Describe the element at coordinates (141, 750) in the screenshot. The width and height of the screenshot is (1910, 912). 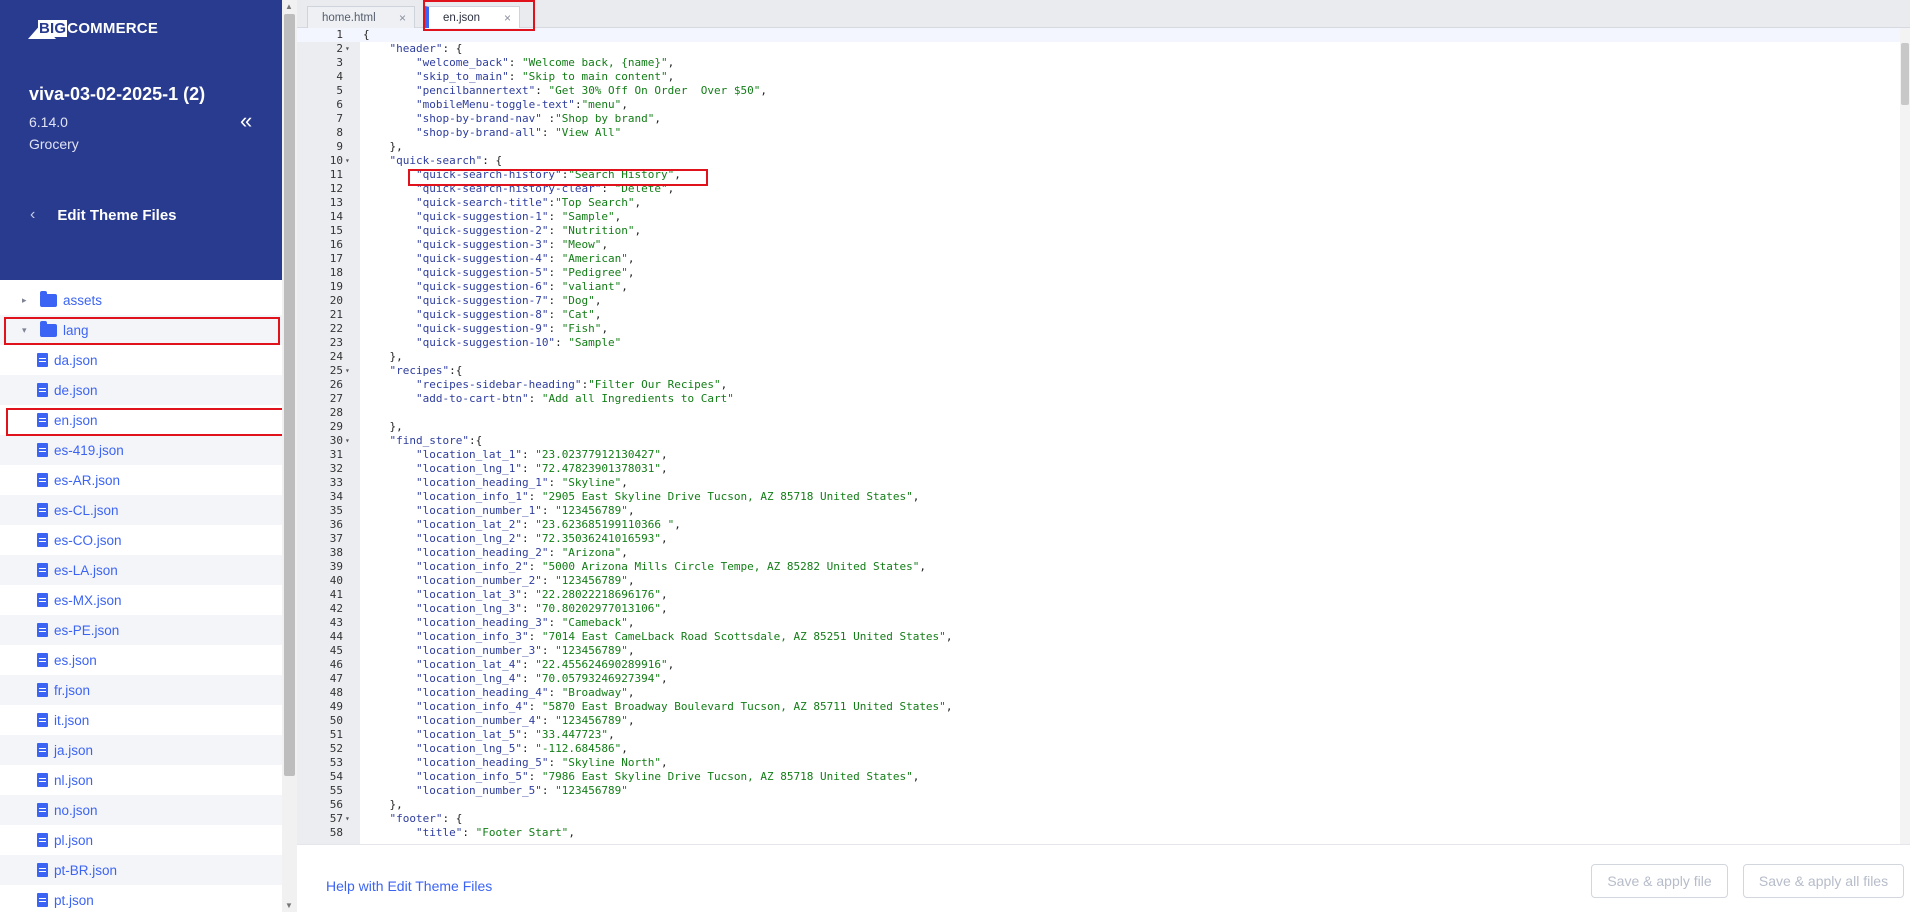
I see `tree-item-ja-json: ja.json` at that location.